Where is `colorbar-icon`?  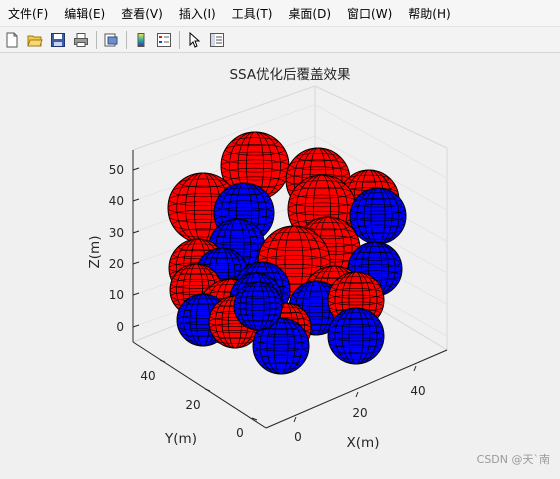
colorbar-icon is located at coordinates (141, 40).